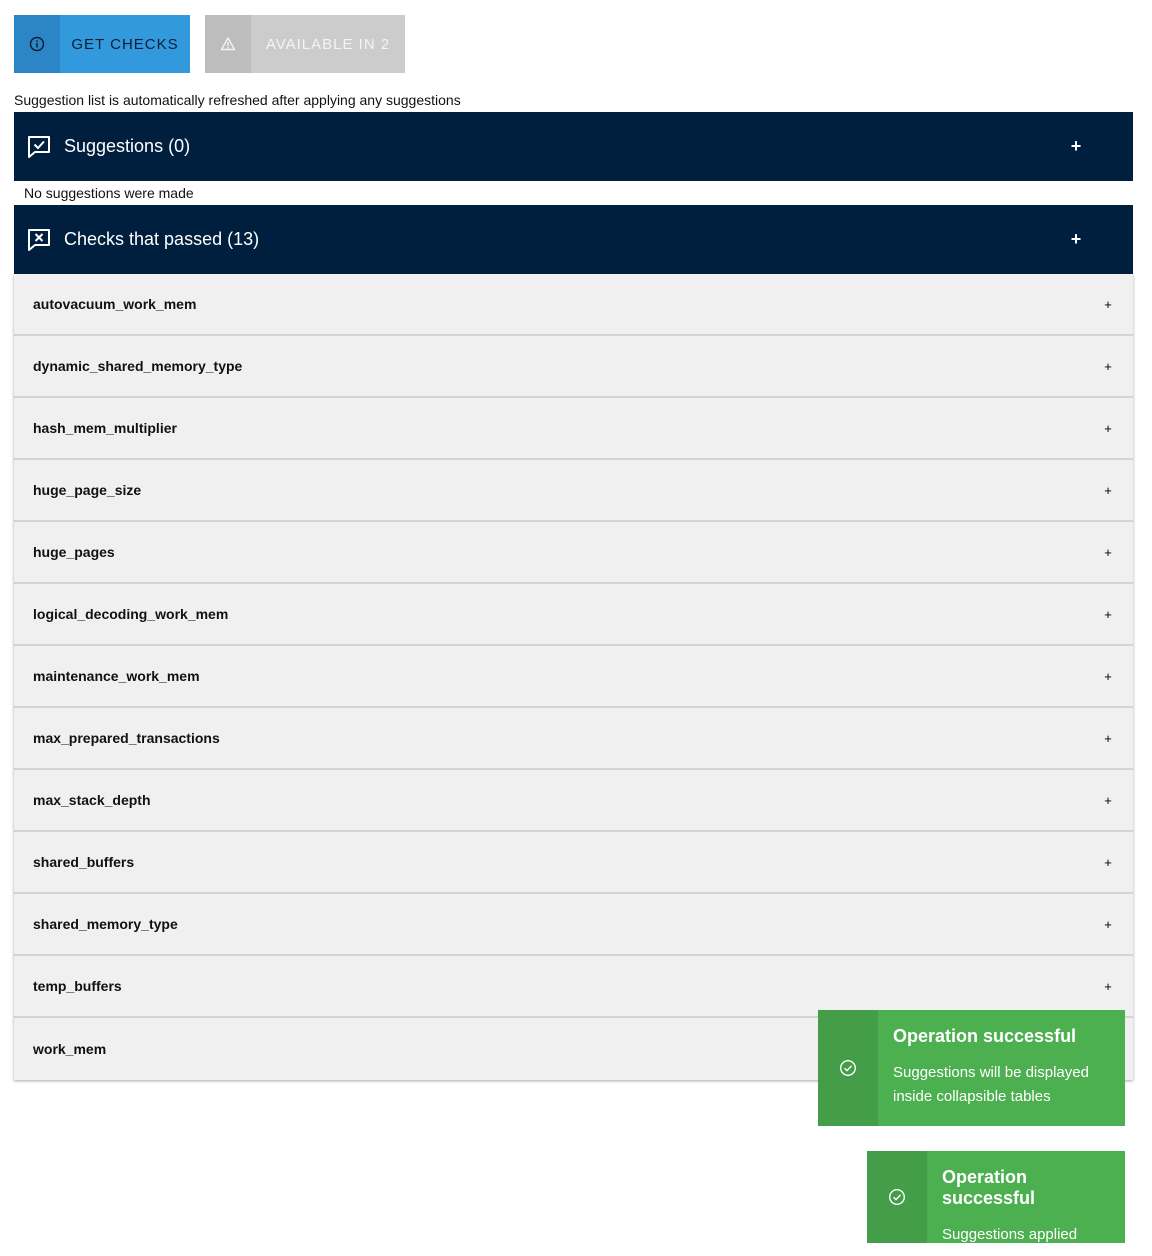 The width and height of the screenshot is (1152, 1256). What do you see at coordinates (131, 614) in the screenshot?
I see `check-label: logical_decoding_work_mem` at bounding box center [131, 614].